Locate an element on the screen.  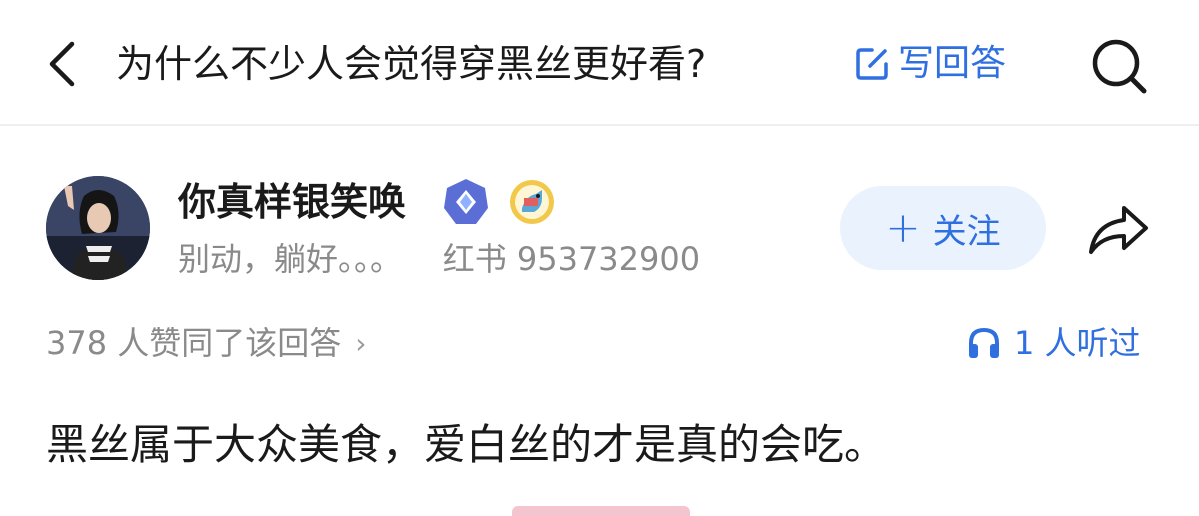
avatar-photo is located at coordinates (98, 228).